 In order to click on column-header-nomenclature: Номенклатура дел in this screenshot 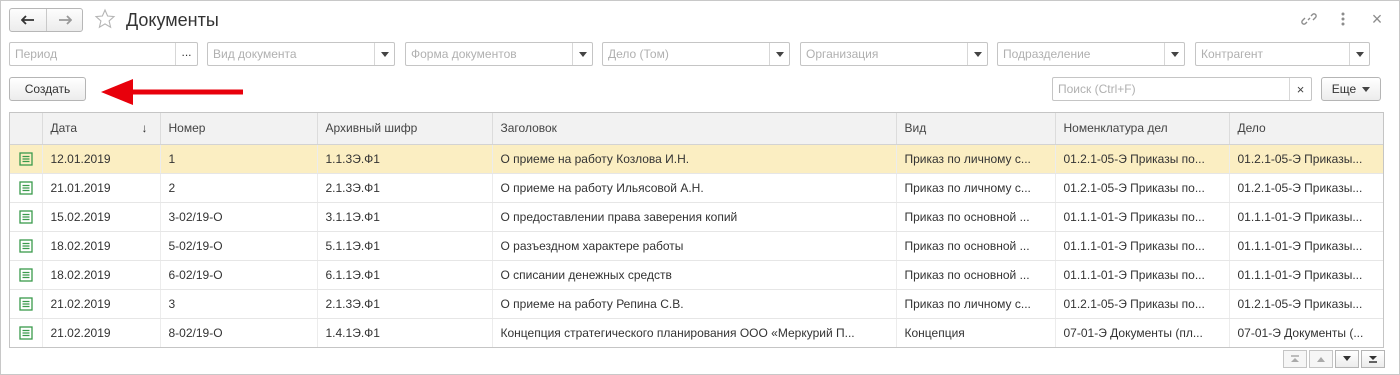, I will do `click(1142, 129)`.